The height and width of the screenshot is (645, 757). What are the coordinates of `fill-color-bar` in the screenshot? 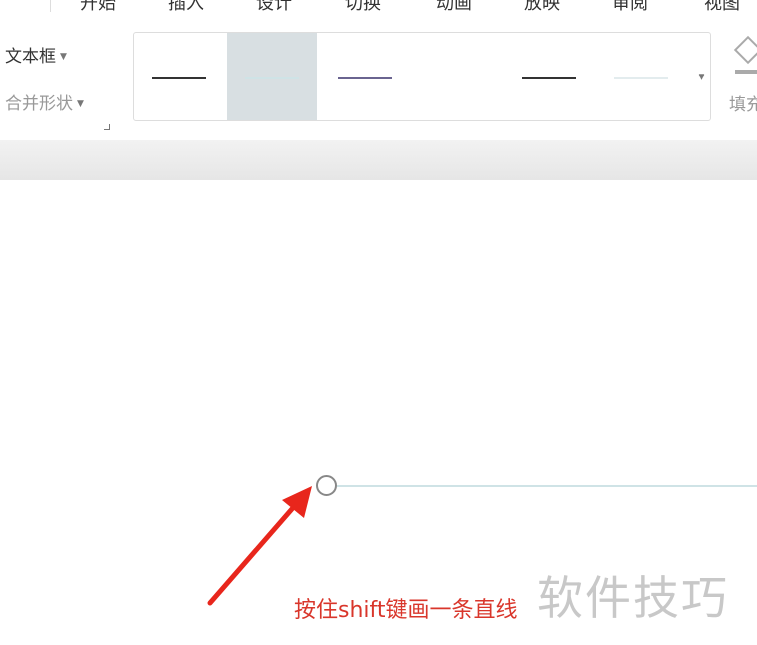 It's located at (746, 72).